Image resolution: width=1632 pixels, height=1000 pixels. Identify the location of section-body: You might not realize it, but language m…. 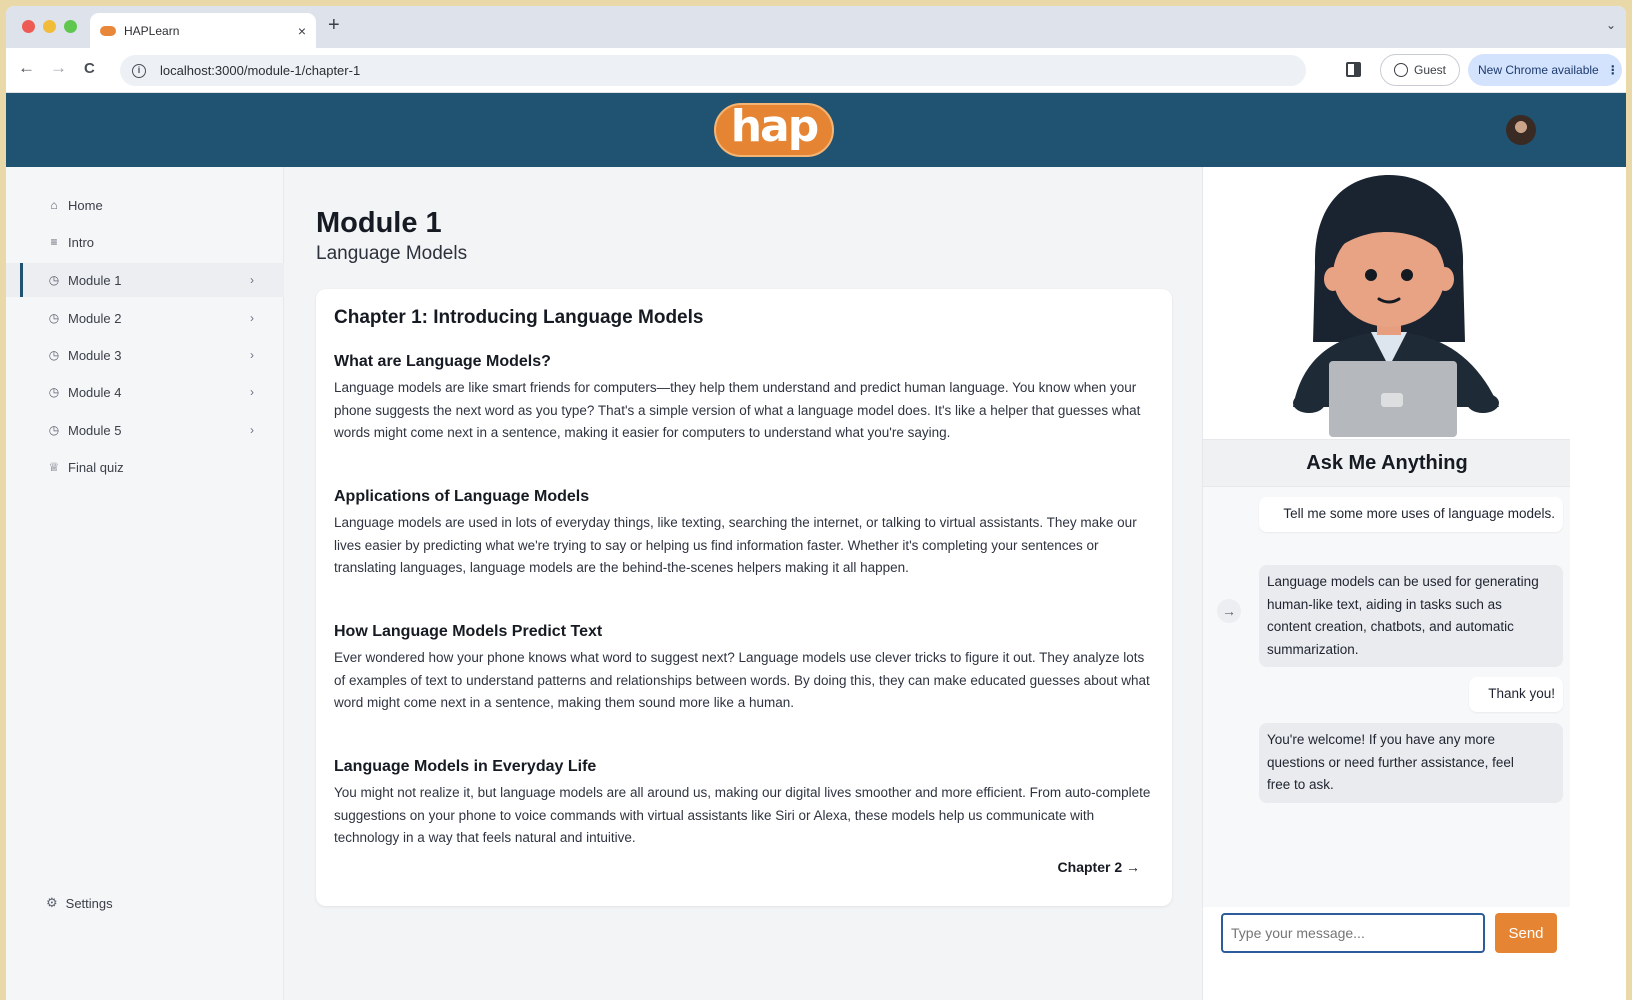
(742, 815).